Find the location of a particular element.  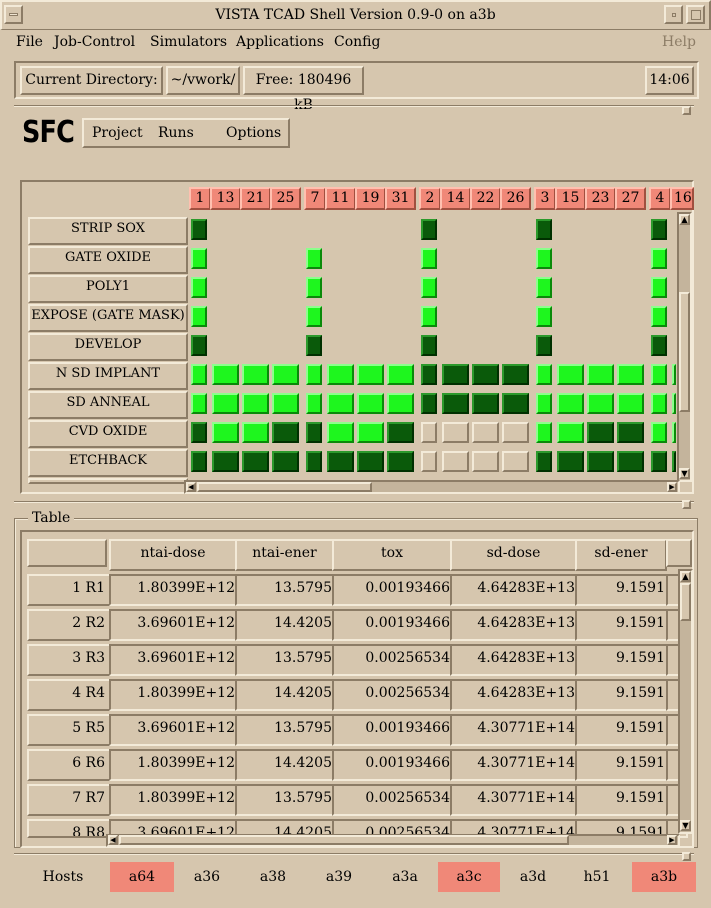

pane-sash-bottom is located at coordinates (686, 856).